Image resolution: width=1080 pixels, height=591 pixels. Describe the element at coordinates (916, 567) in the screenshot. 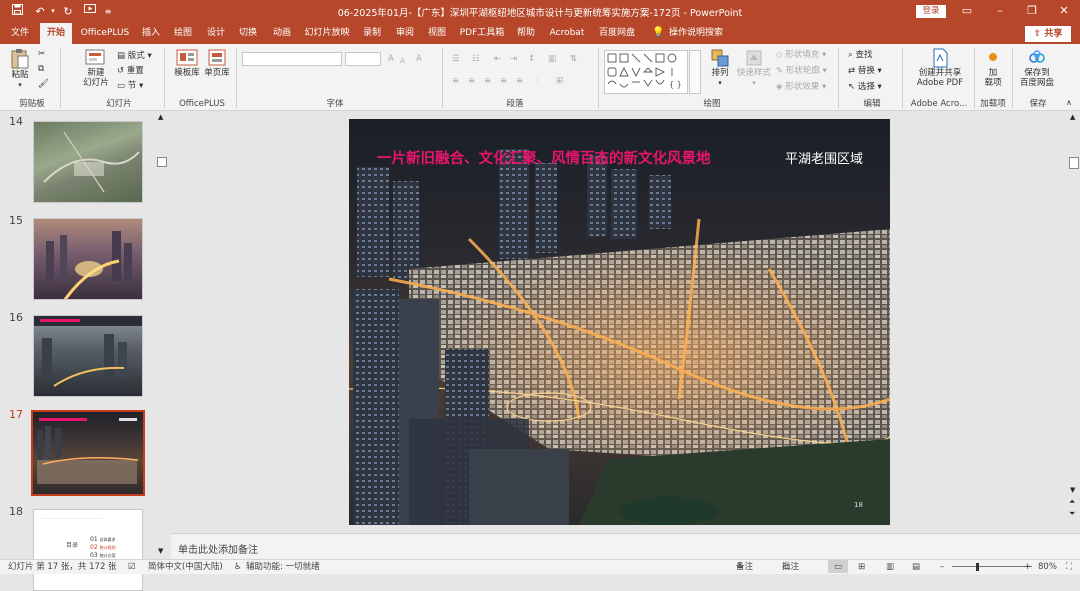

I see `slideshow-icon: ▤` at that location.